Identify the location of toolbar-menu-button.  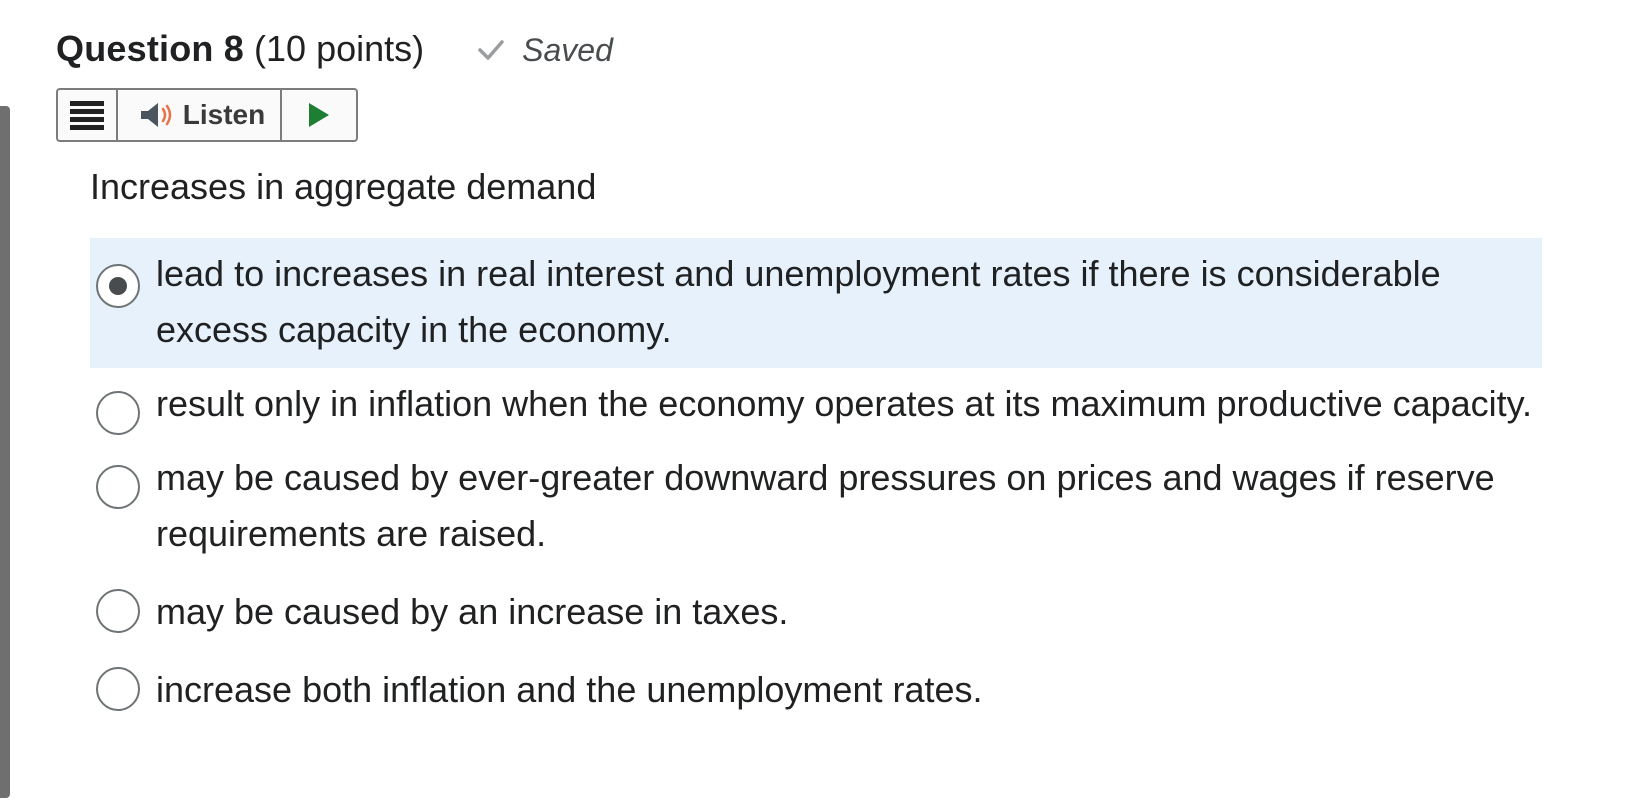
(88, 115).